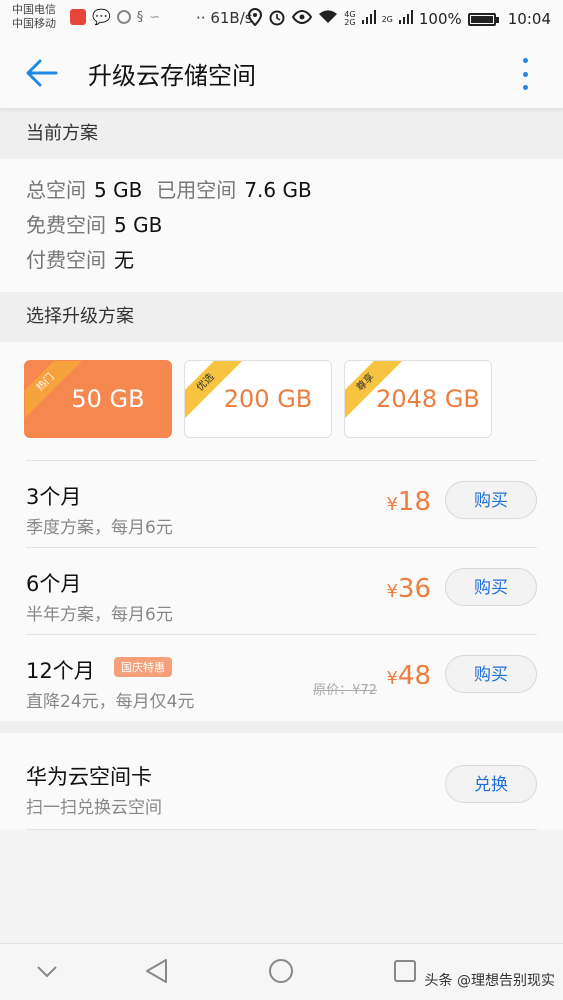 The image size is (563, 1000). I want to click on status-icons: 4G 2G 2G 100% 10:04, so click(399, 18).